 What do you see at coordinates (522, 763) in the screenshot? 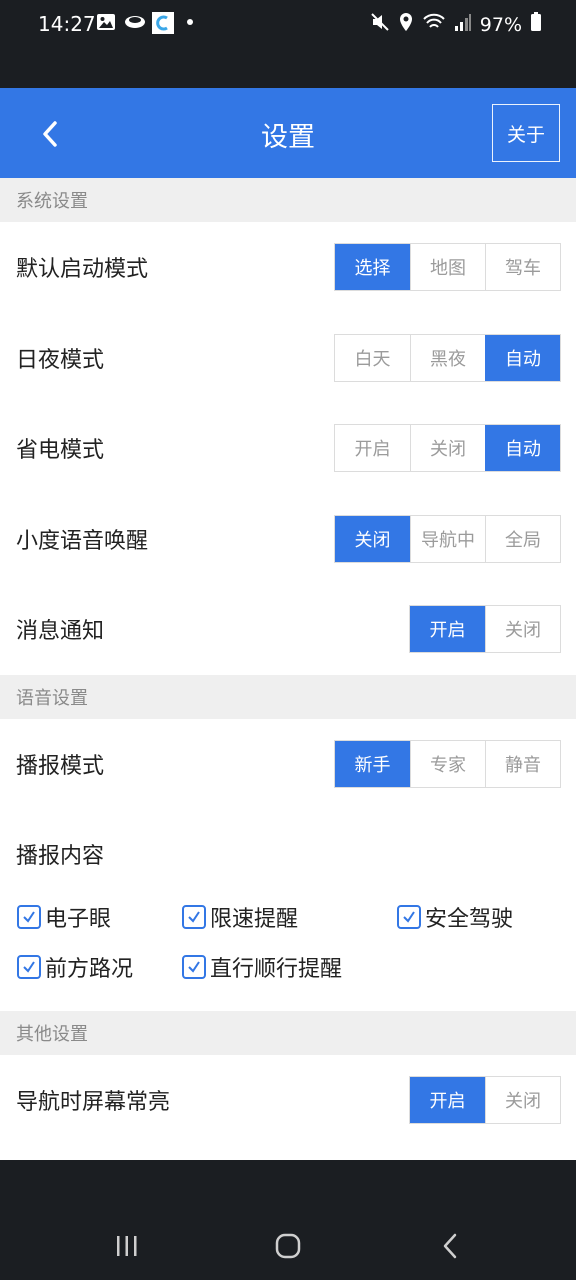
I see `option-mute: 静音` at bounding box center [522, 763].